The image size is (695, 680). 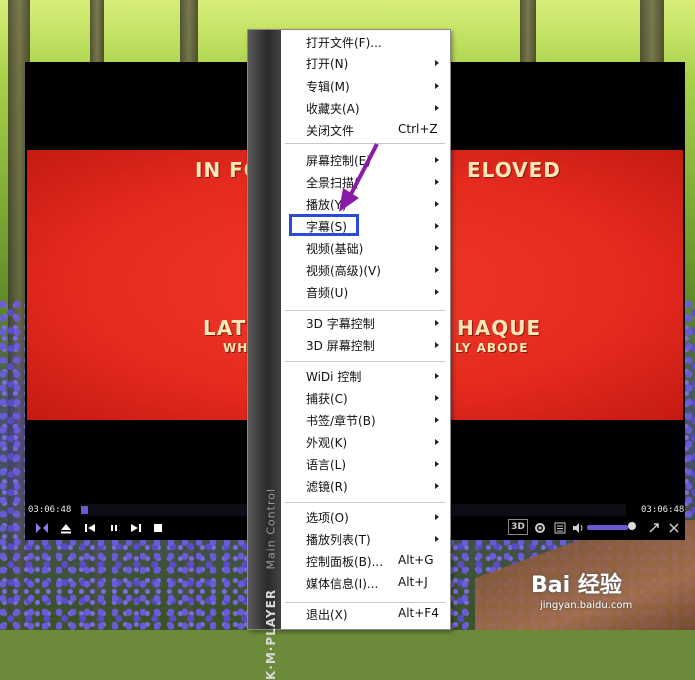 I want to click on menu-item-label: 3D 字幕控制, so click(x=340, y=323).